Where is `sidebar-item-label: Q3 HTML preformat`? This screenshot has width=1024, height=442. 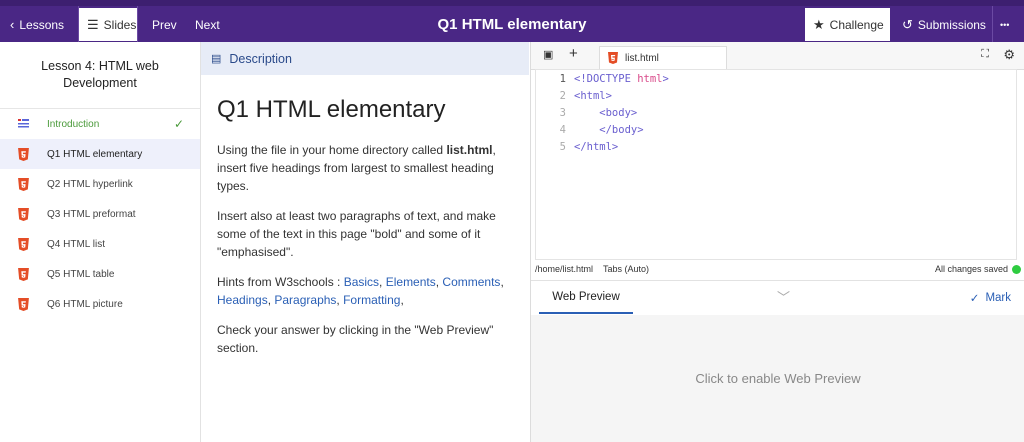
sidebar-item-label: Q3 HTML preformat is located at coordinates (91, 214).